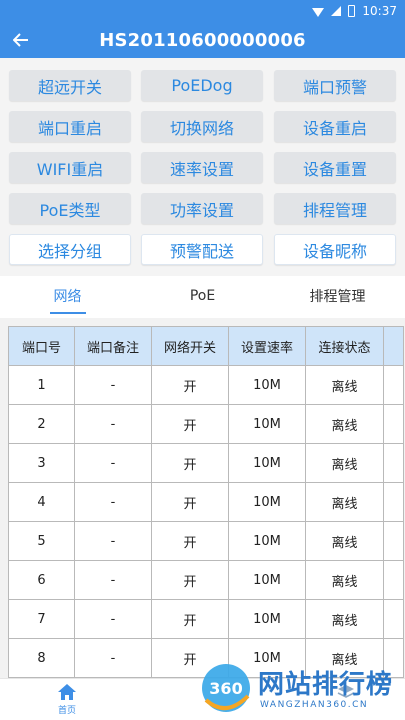 This screenshot has height=720, width=405. What do you see at coordinates (67, 296) in the screenshot?
I see `tab-network: 网络` at bounding box center [67, 296].